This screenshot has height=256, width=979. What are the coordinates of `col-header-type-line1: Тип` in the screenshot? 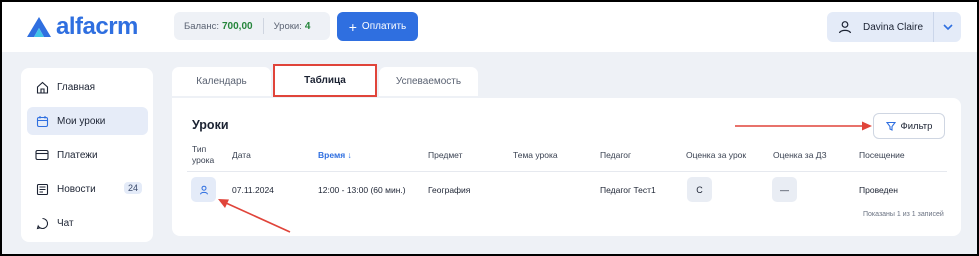 It's located at (199, 149).